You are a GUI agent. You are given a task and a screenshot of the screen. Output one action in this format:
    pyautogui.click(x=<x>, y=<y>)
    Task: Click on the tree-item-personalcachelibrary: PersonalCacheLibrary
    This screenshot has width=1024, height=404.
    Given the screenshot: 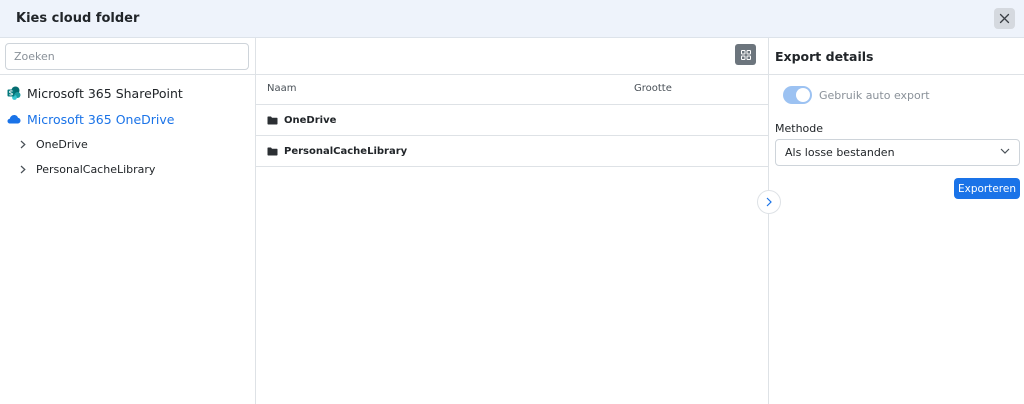 What is the action you would take?
    pyautogui.click(x=87, y=169)
    